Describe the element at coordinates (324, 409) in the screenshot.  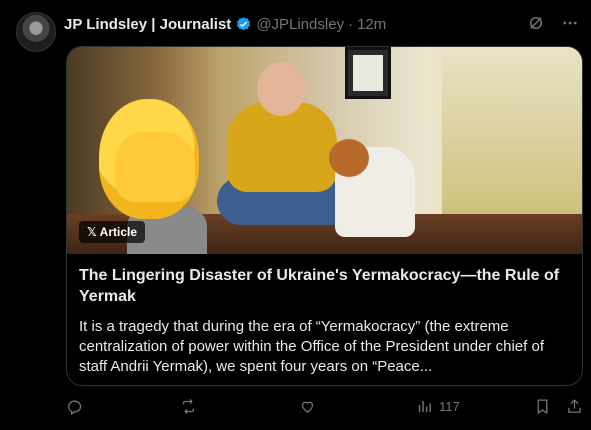
I see `tweet-actions: 117` at that location.